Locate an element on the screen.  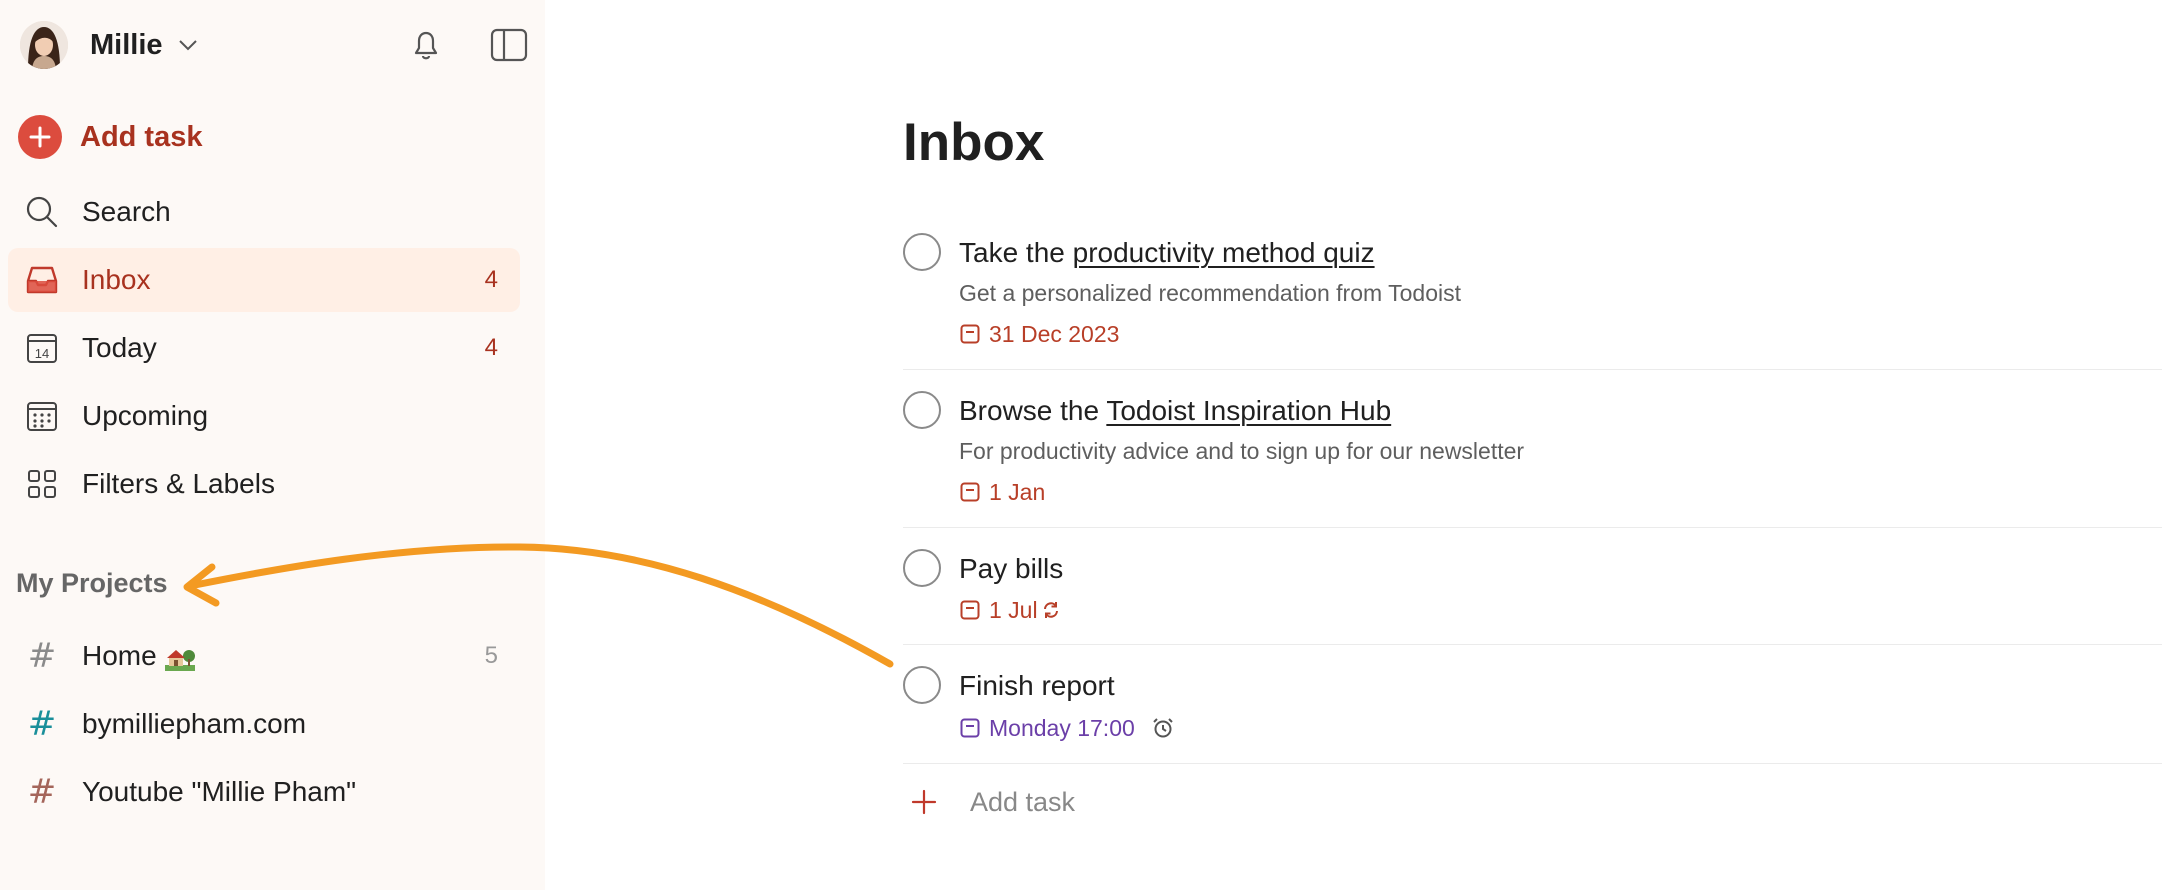
sidebar-item-label: Today is located at coordinates (119, 347).